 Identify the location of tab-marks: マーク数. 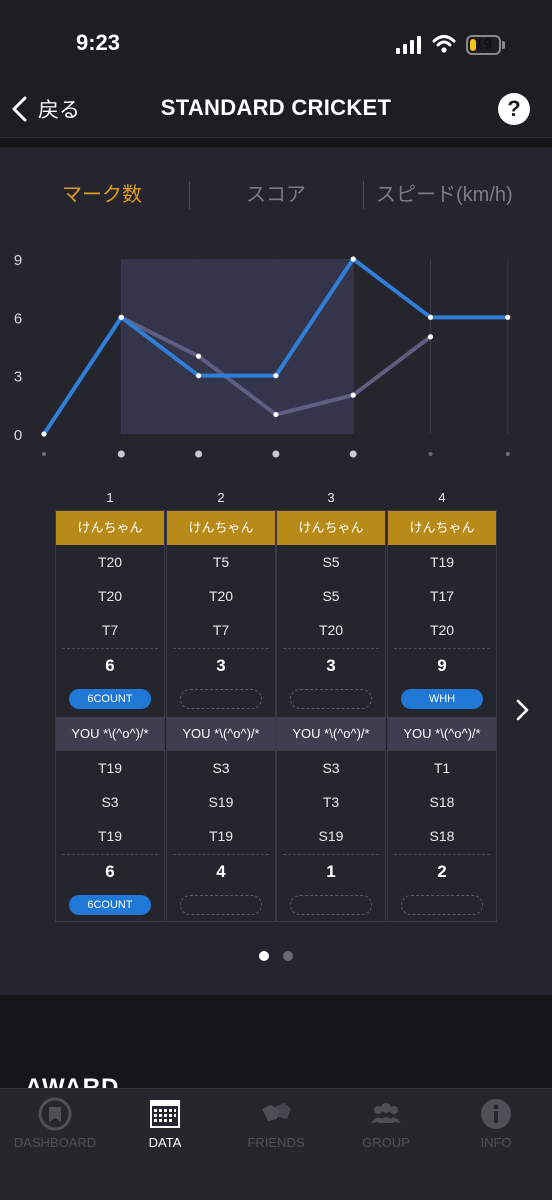
(102, 195).